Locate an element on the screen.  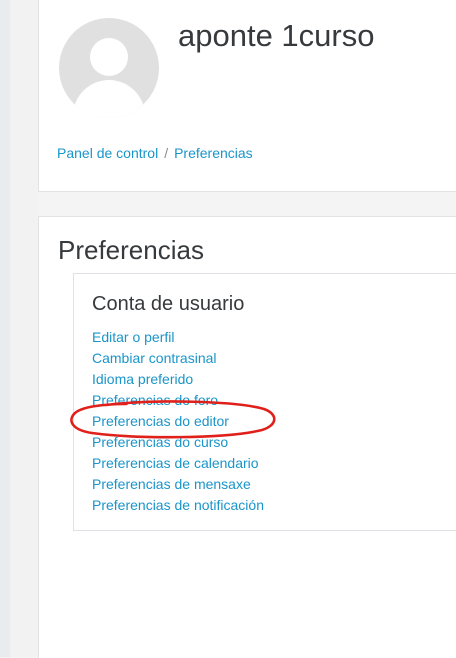
breadcrumb: Panel de control / Preferencias is located at coordinates (155, 153).